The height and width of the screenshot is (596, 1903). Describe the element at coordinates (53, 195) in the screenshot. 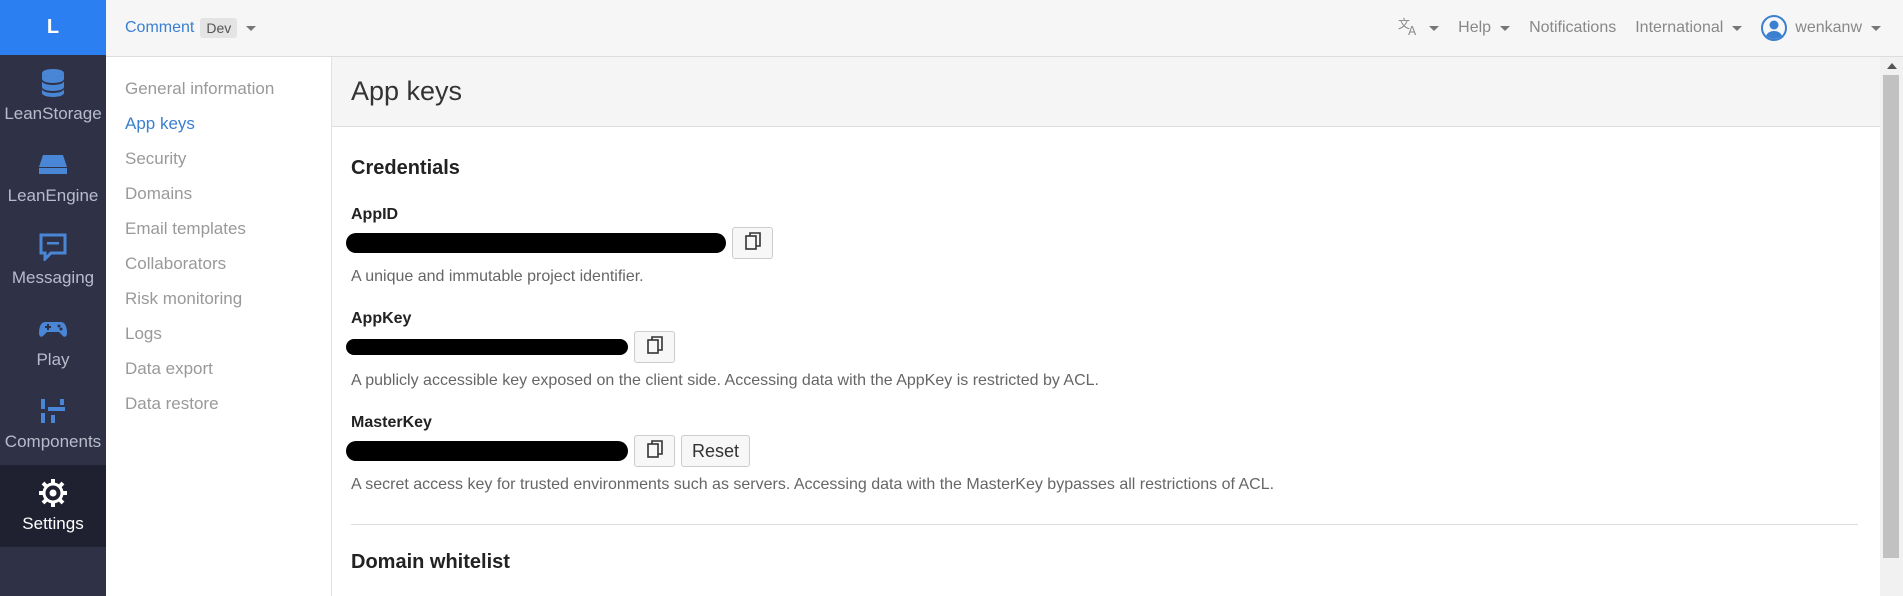

I see `rail-item-label: LeanEngine` at that location.